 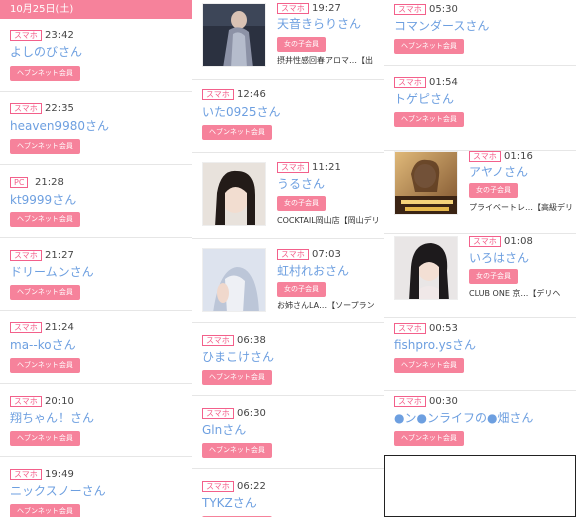 I want to click on shop-name: プライベートレ…【高級デリ, so click(x=521, y=208).